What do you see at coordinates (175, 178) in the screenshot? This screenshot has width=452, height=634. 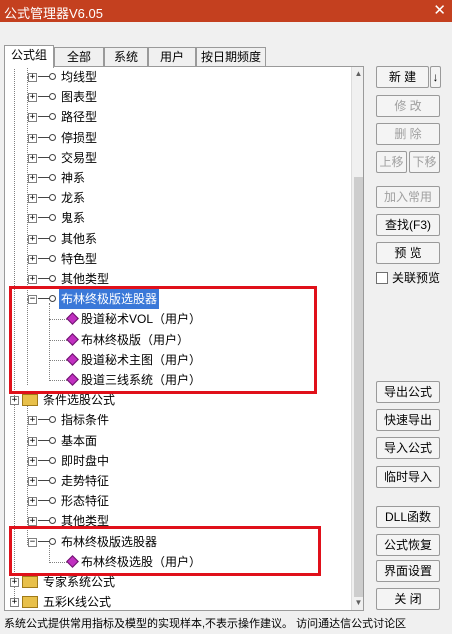 I see `tree-group-item: + 神系` at bounding box center [175, 178].